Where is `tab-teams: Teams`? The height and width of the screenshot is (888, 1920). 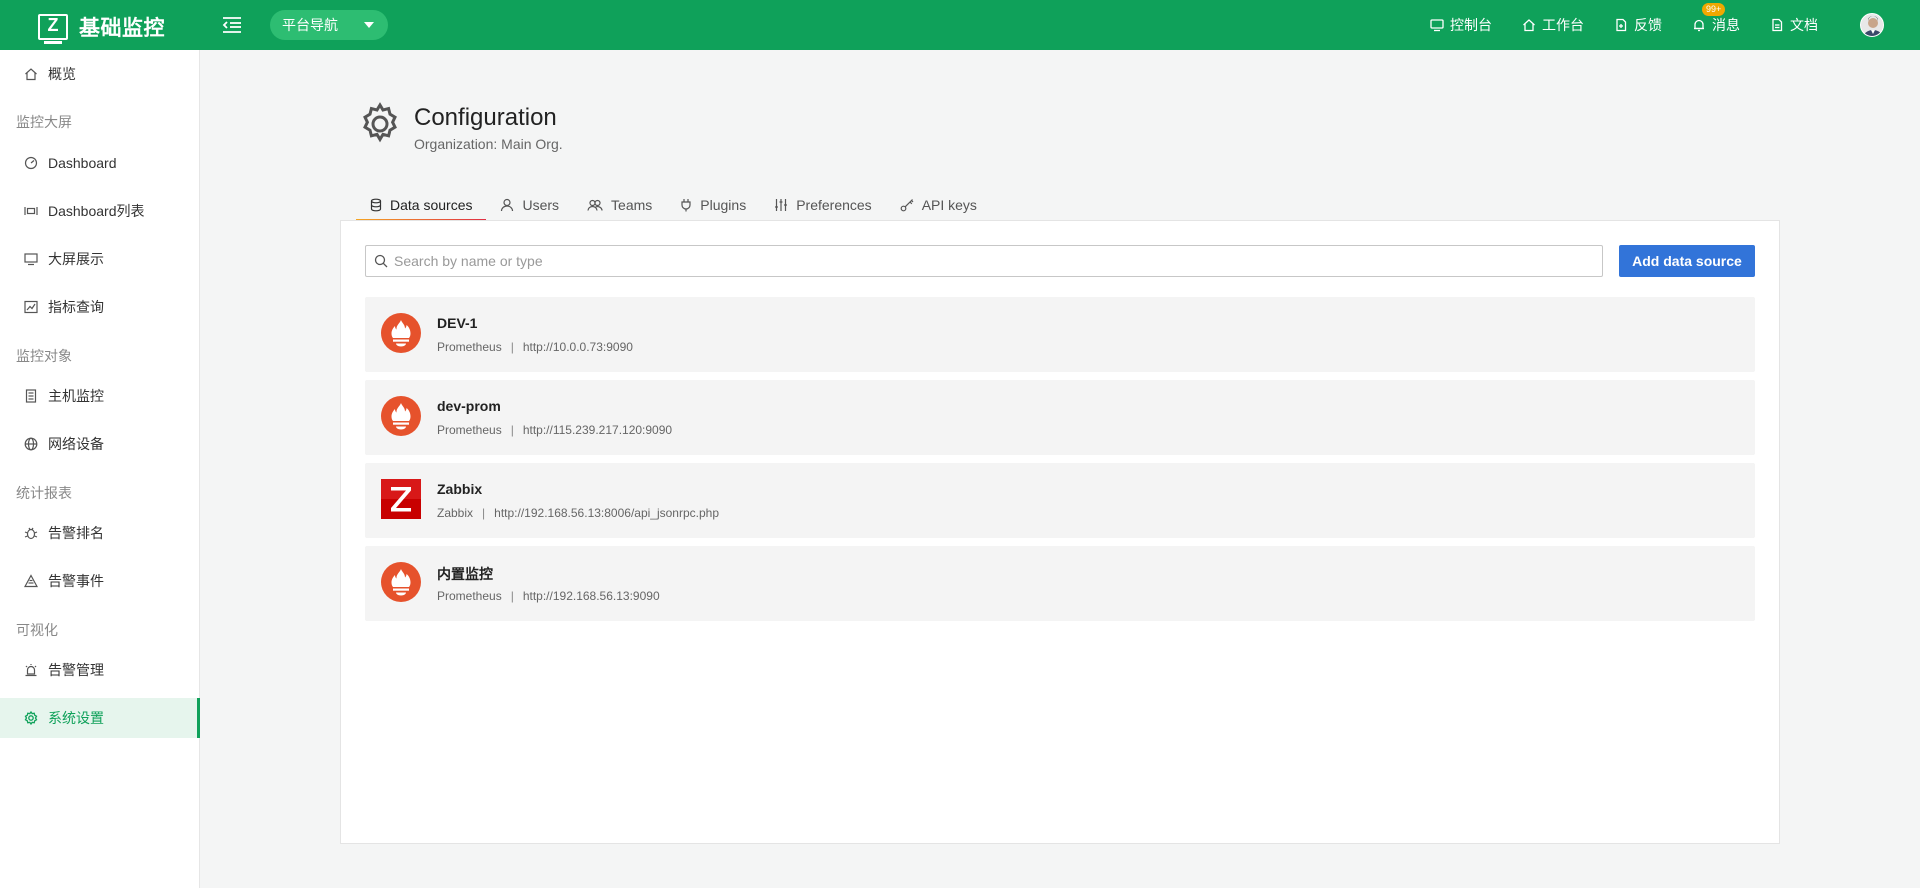
tab-teams: Teams is located at coordinates (619, 205).